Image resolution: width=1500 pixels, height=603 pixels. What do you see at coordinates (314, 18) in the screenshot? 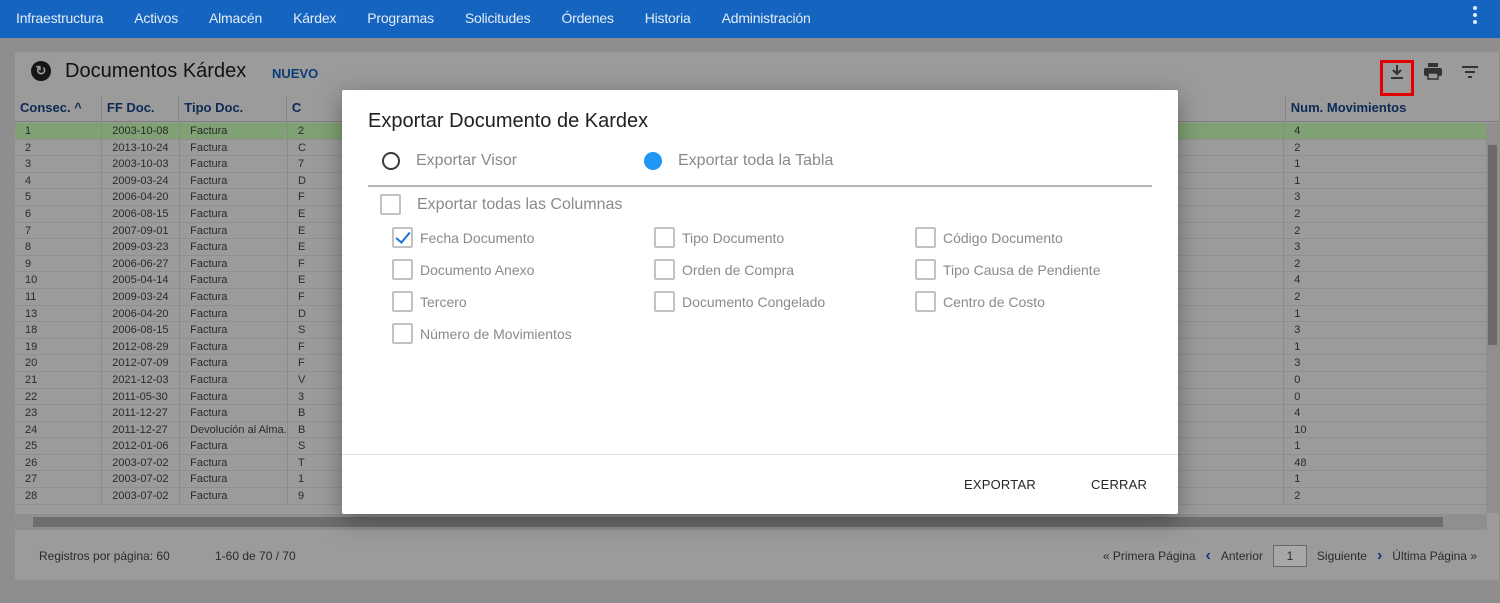
I see `nav-item-kardex: Kárdex` at bounding box center [314, 18].